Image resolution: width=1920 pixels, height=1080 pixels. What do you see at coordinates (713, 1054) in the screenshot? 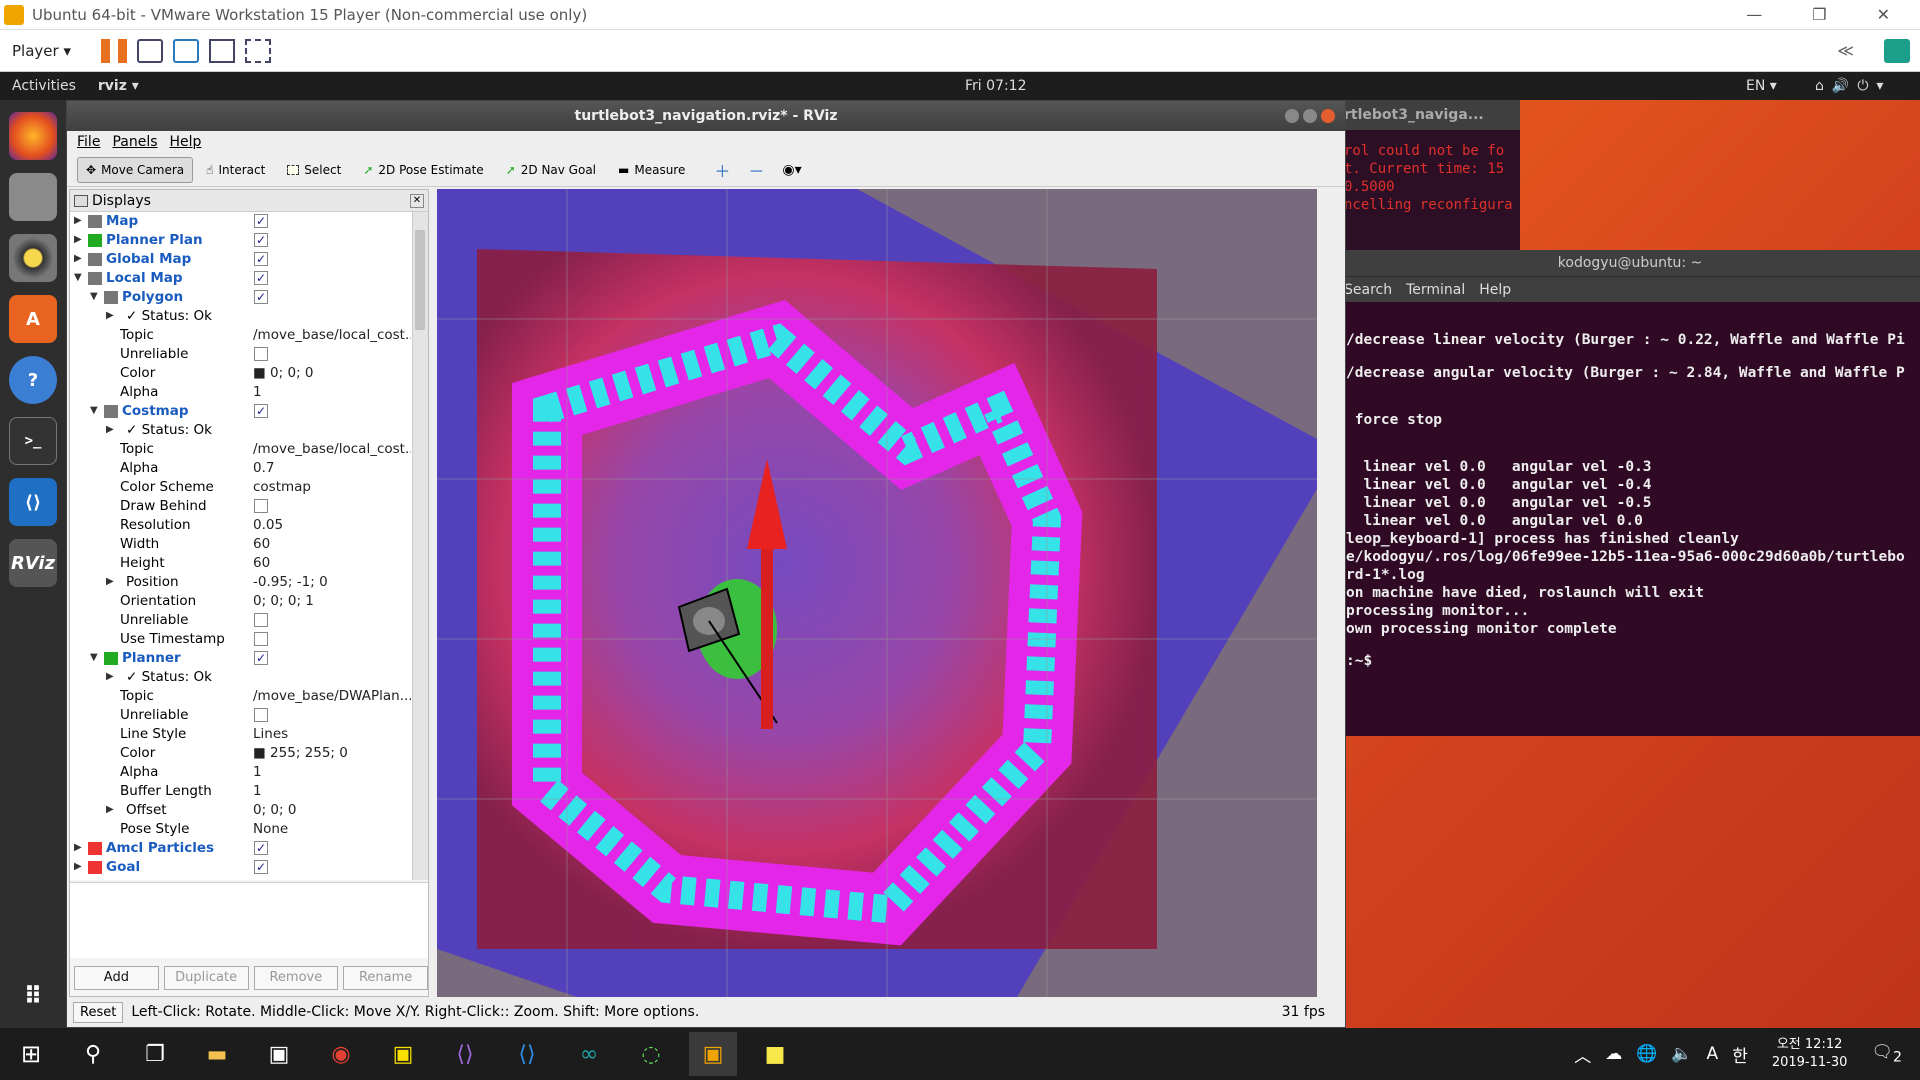
I see `vmware-taskbar-icon: ▣` at bounding box center [713, 1054].